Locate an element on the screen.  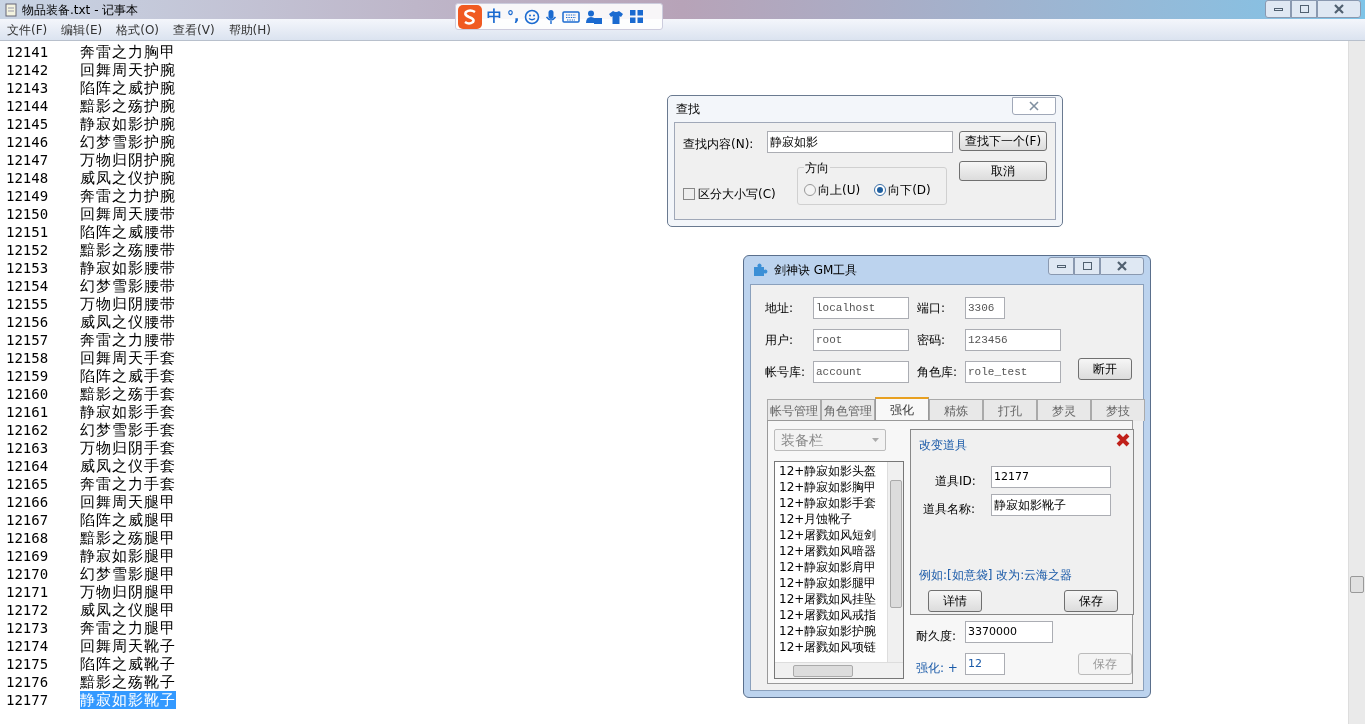
line-text: 陷阵之威护腕 is located at coordinates (128, 88).